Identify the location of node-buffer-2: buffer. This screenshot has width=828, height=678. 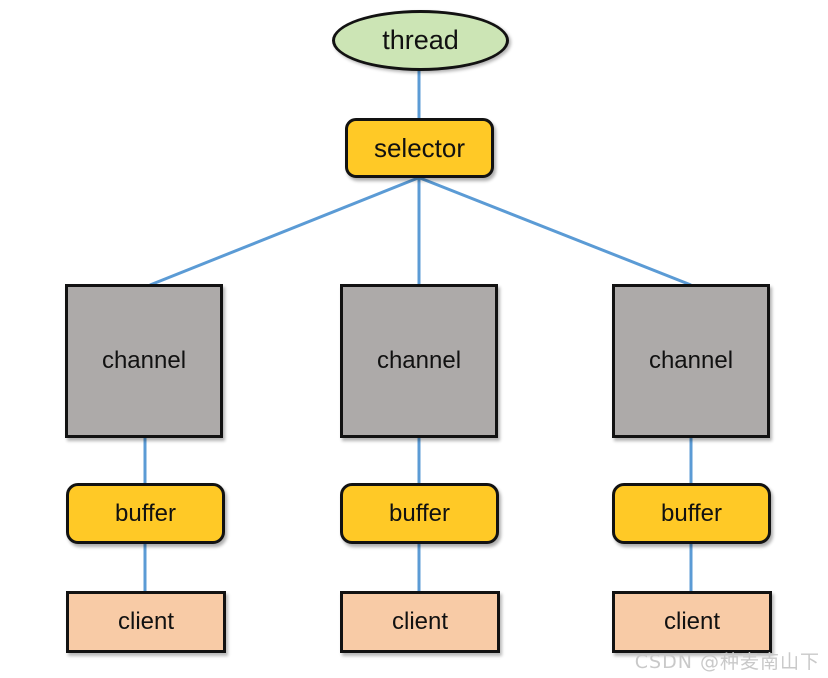
(419, 513).